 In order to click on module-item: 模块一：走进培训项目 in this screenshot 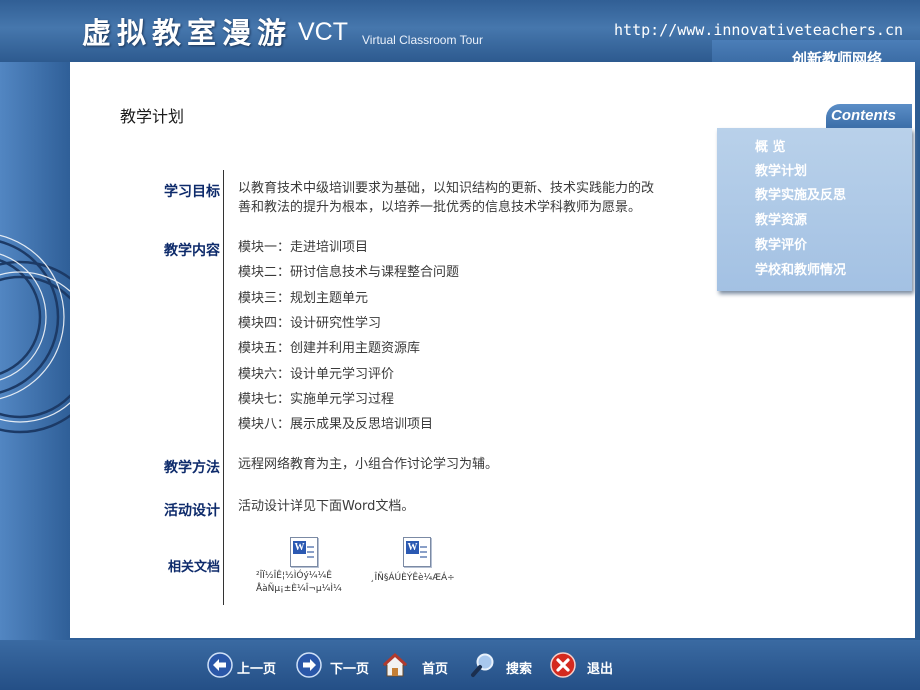, I will do `click(303, 247)`.